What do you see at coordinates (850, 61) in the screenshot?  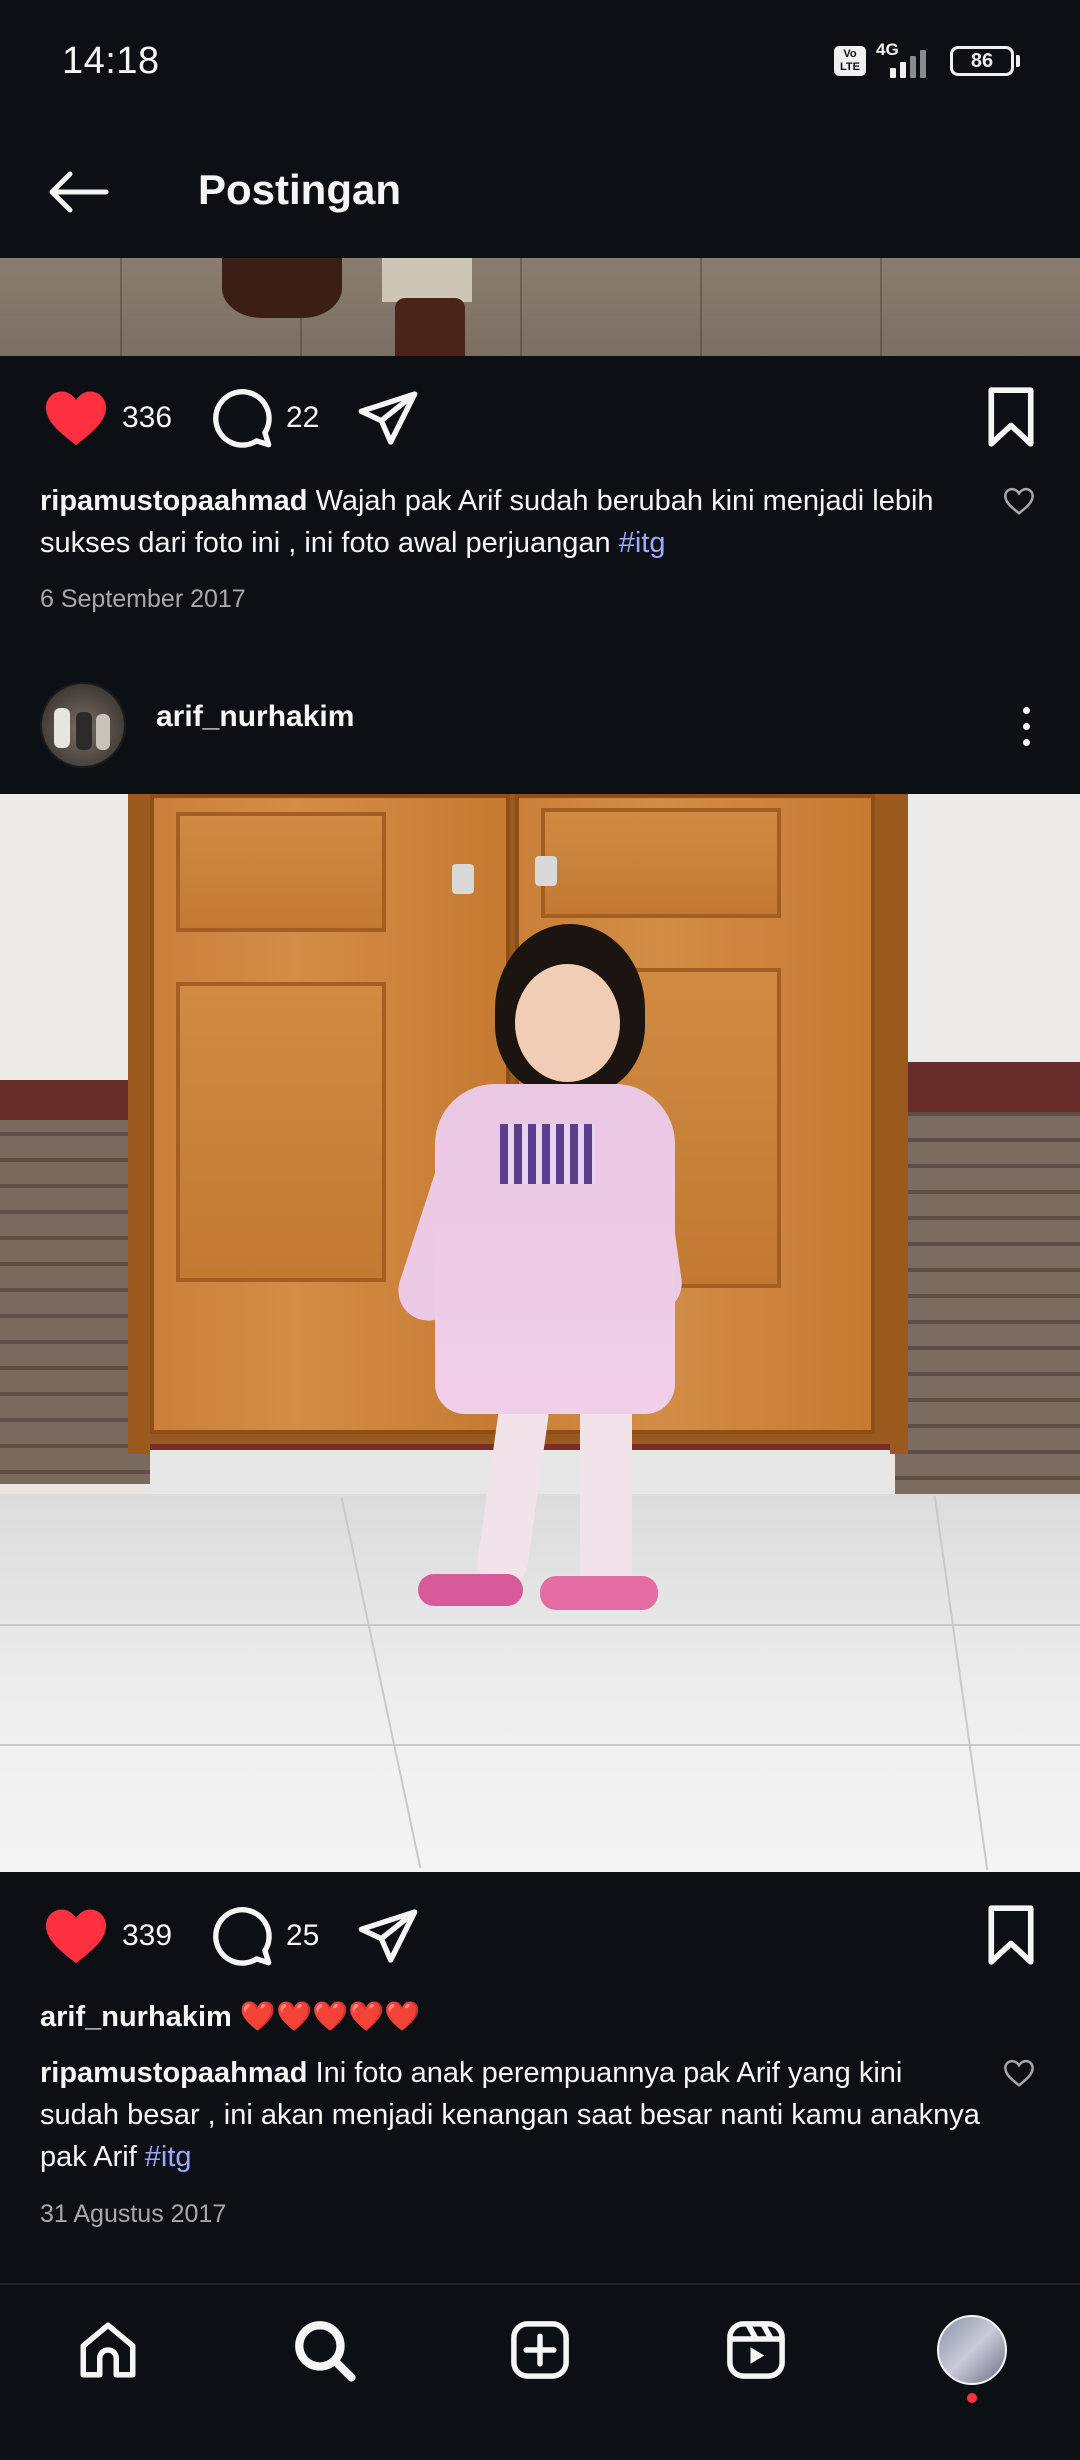 I see `volte-icon: Vo LTE` at bounding box center [850, 61].